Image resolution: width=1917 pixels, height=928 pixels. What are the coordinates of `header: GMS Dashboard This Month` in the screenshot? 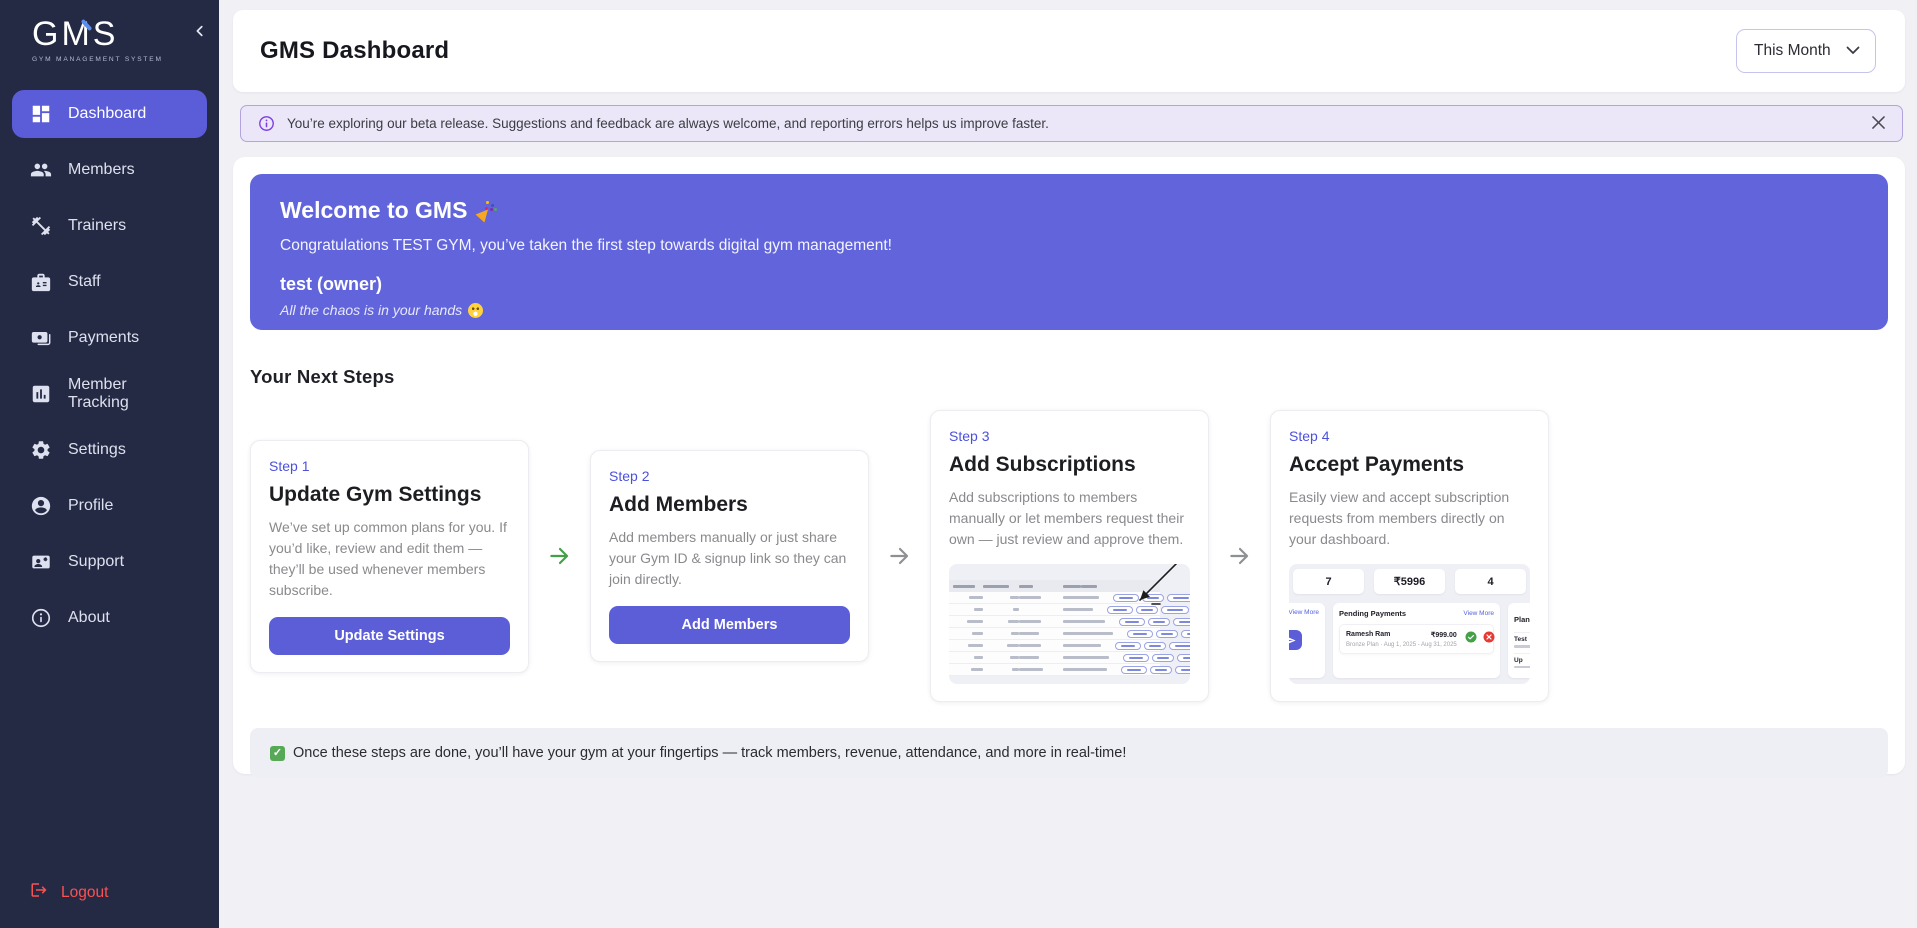 It's located at (1069, 51).